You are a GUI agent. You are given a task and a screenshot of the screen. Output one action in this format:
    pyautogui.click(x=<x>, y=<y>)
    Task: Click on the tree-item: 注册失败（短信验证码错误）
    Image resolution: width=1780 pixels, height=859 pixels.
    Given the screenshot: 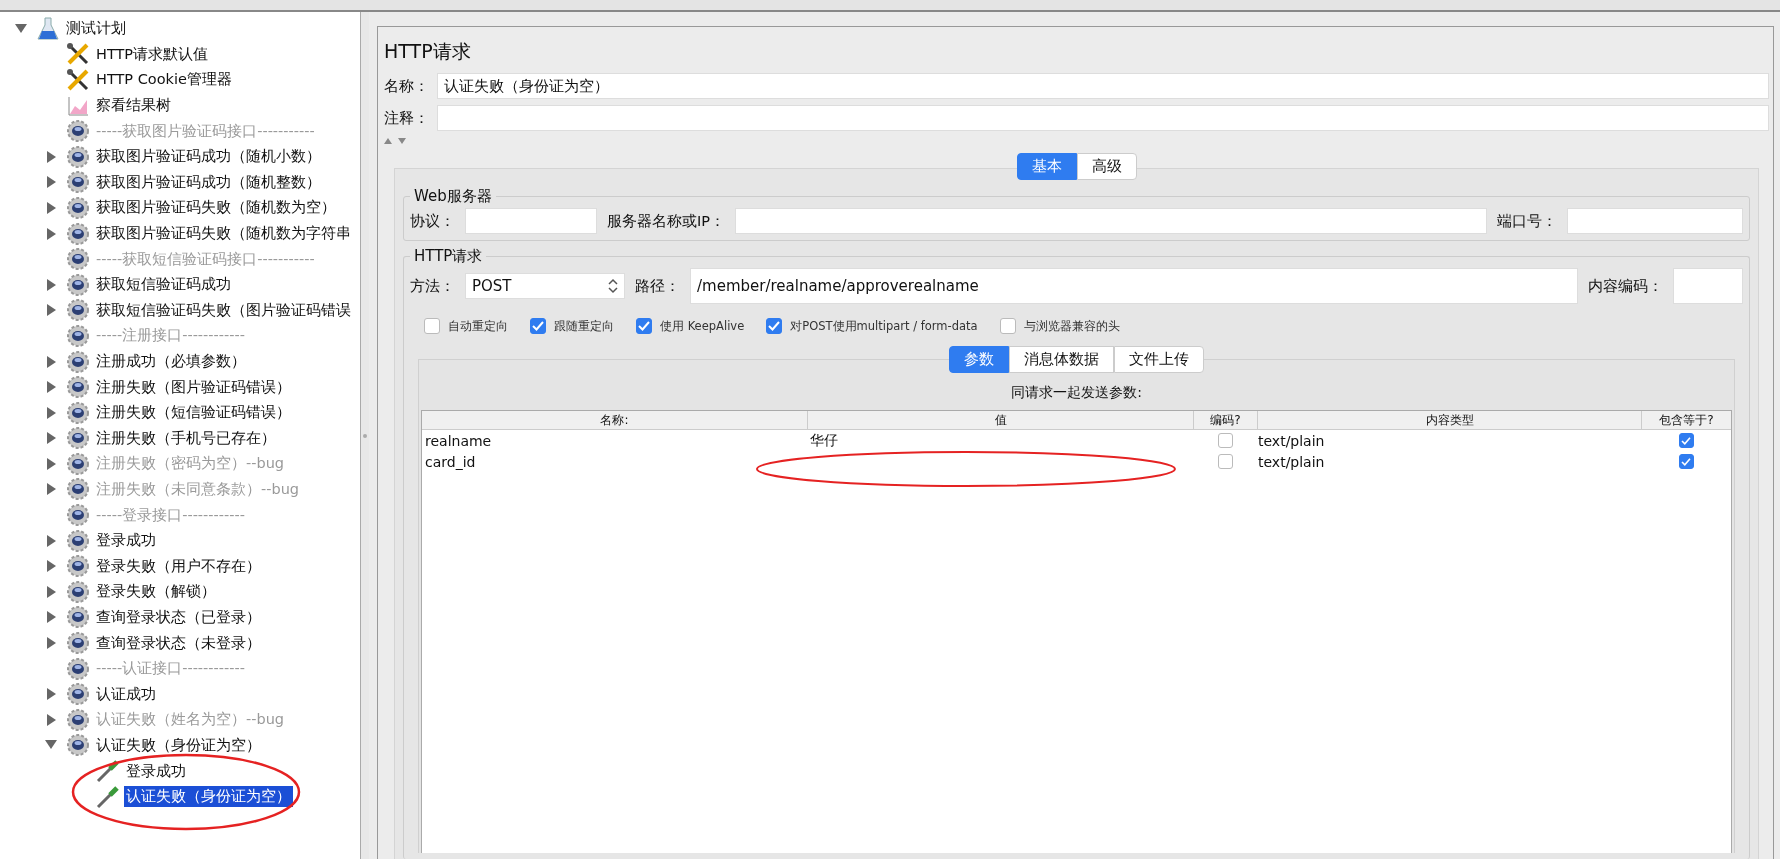 What is the action you would take?
    pyautogui.click(x=193, y=413)
    